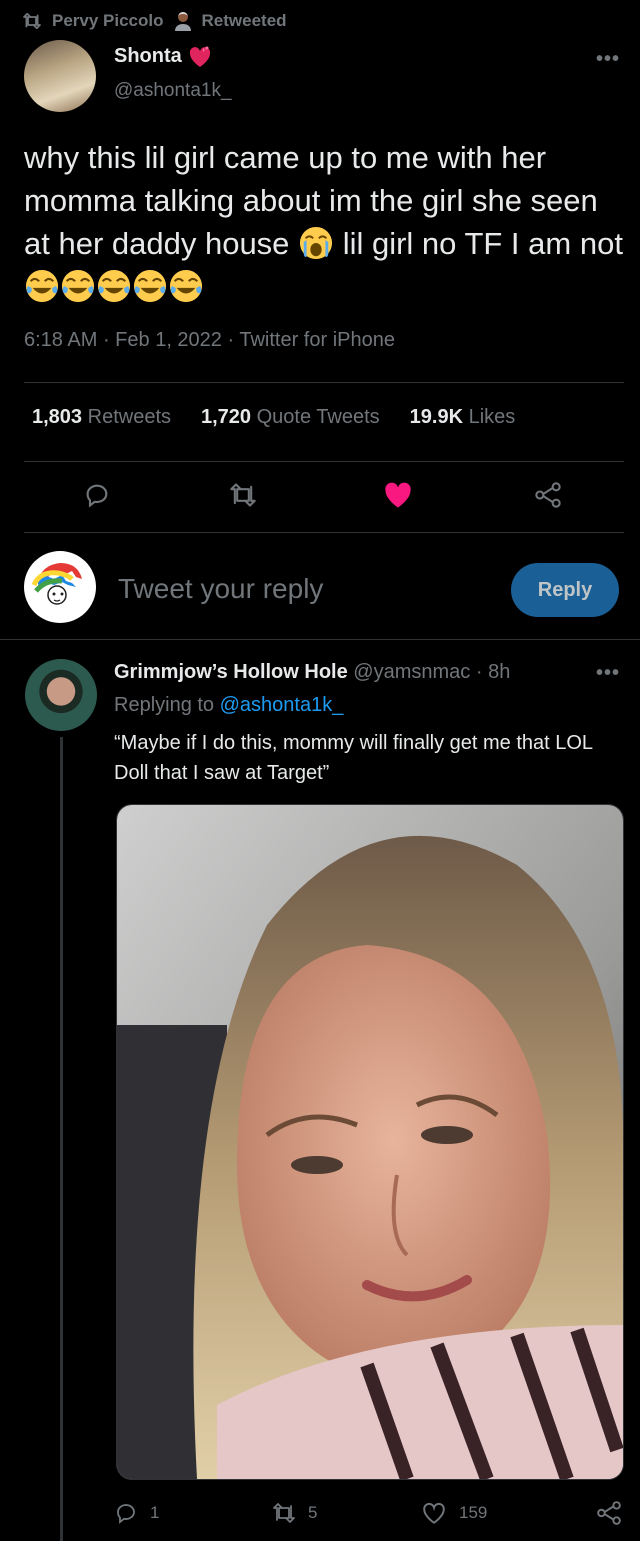 The image size is (640, 1541). What do you see at coordinates (148, 56) in the screenshot?
I see `author-name: Shonta` at bounding box center [148, 56].